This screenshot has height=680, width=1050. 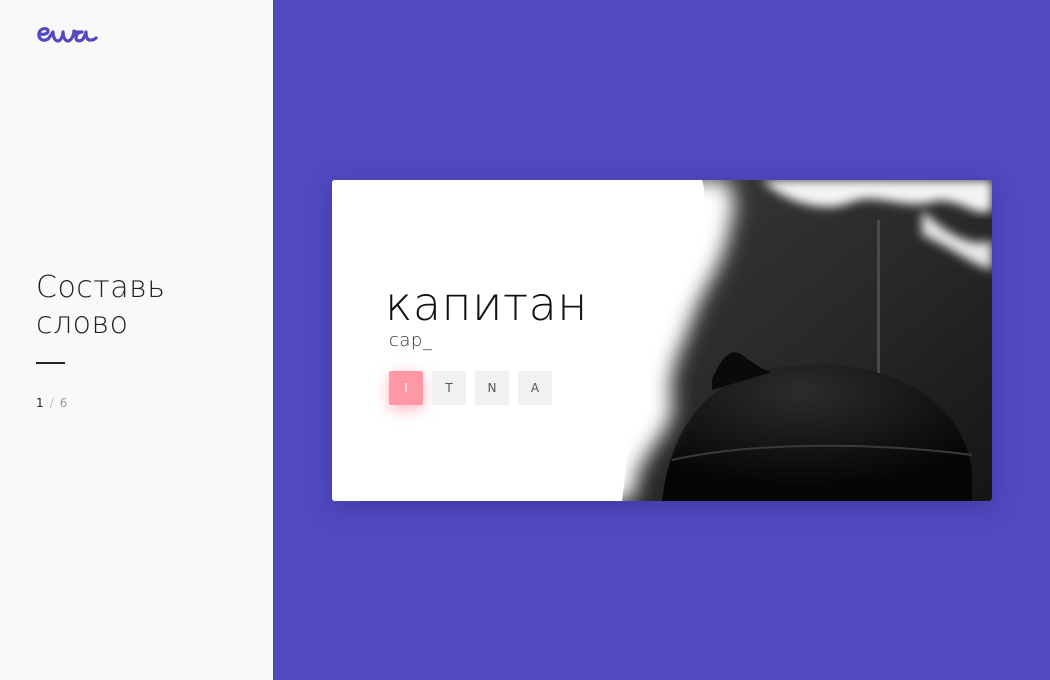 What do you see at coordinates (101, 305) in the screenshot?
I see `task-title: Составь слово` at bounding box center [101, 305].